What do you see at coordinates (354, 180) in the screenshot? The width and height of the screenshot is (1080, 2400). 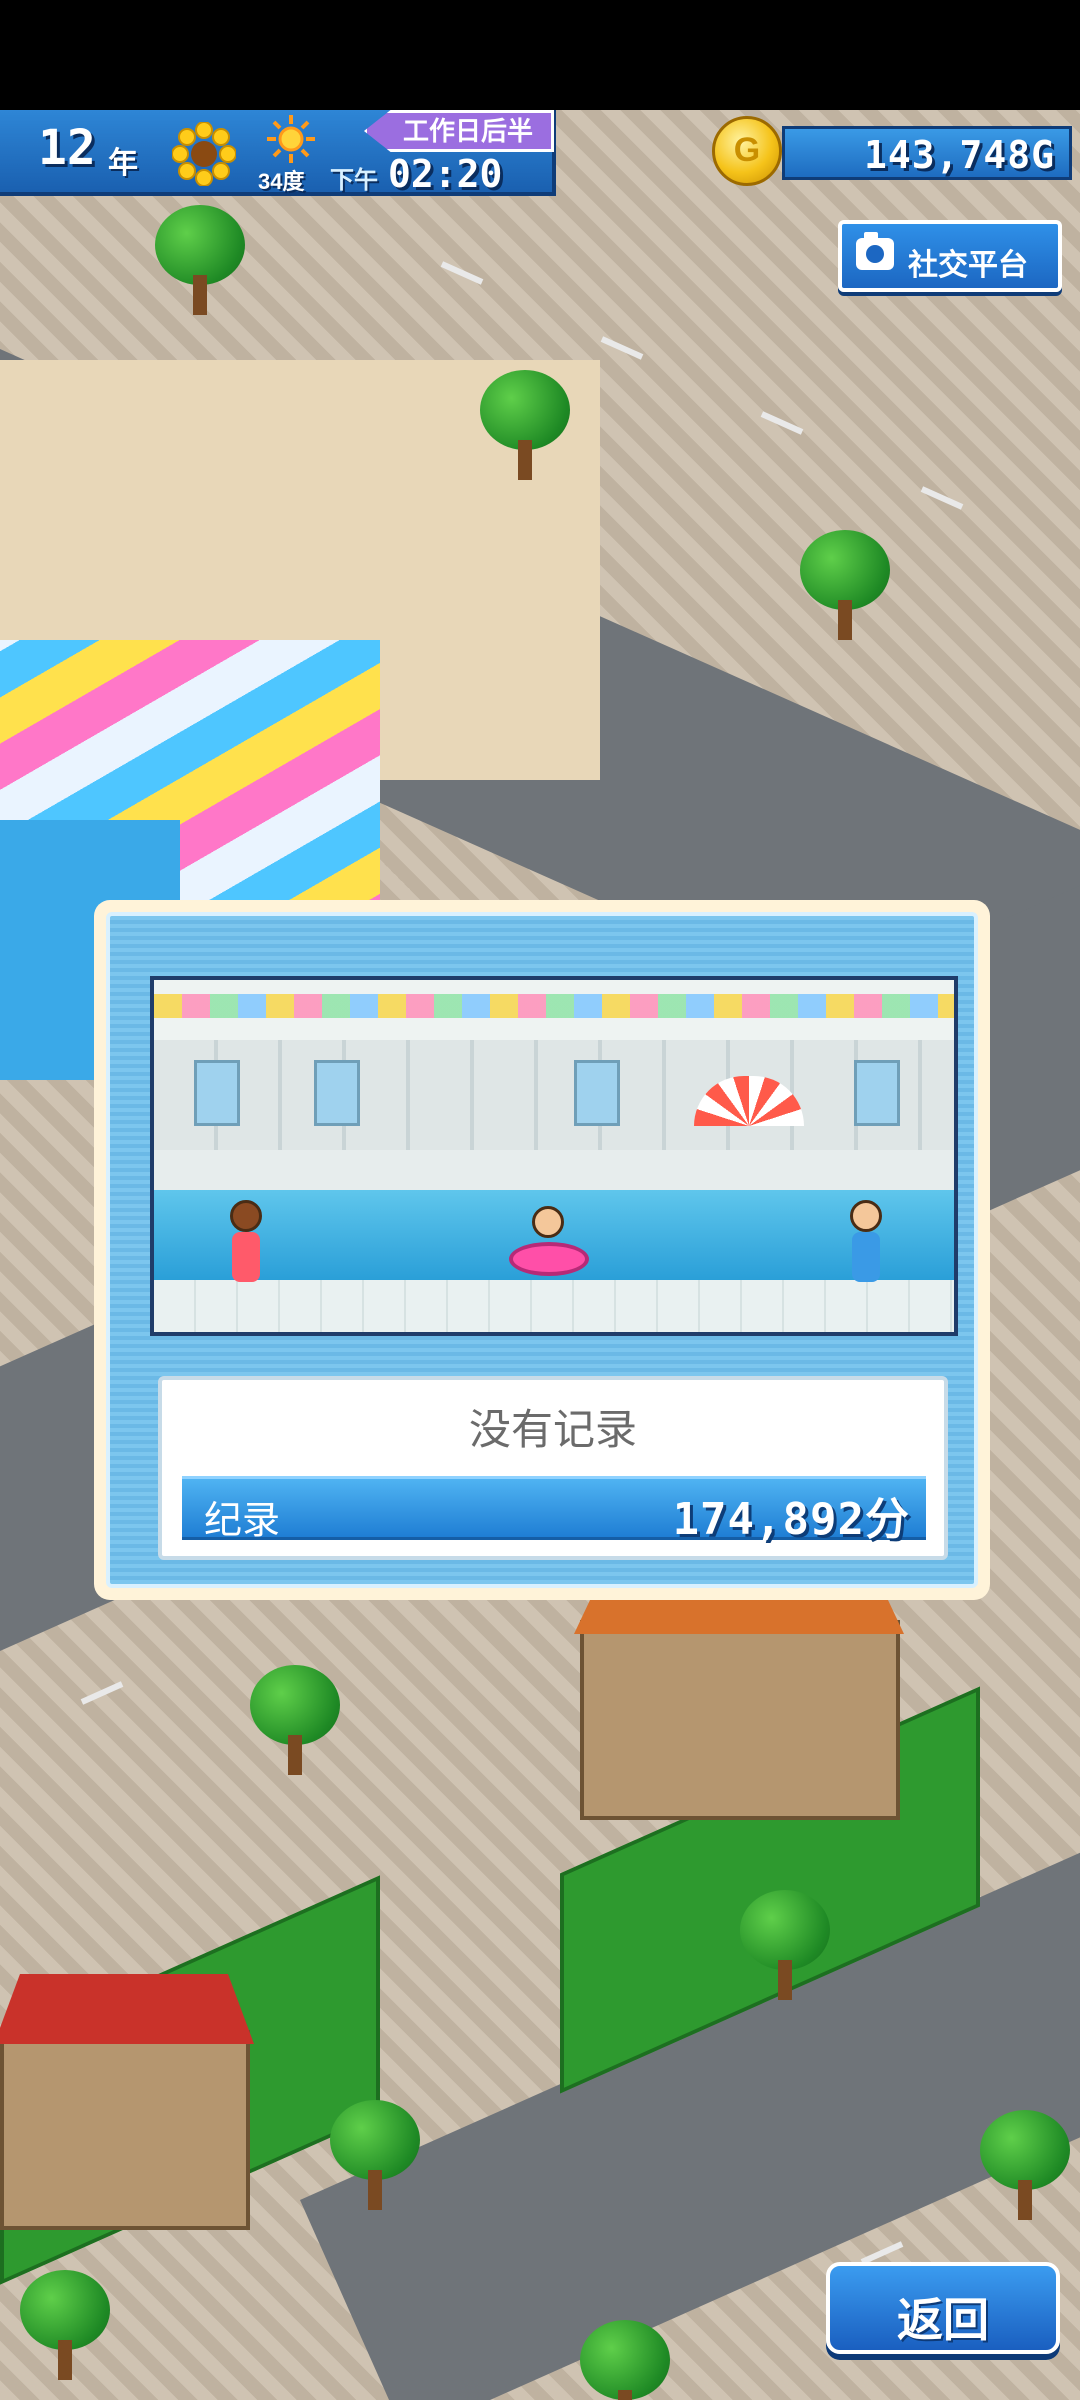 I see `am-pm: 下午` at bounding box center [354, 180].